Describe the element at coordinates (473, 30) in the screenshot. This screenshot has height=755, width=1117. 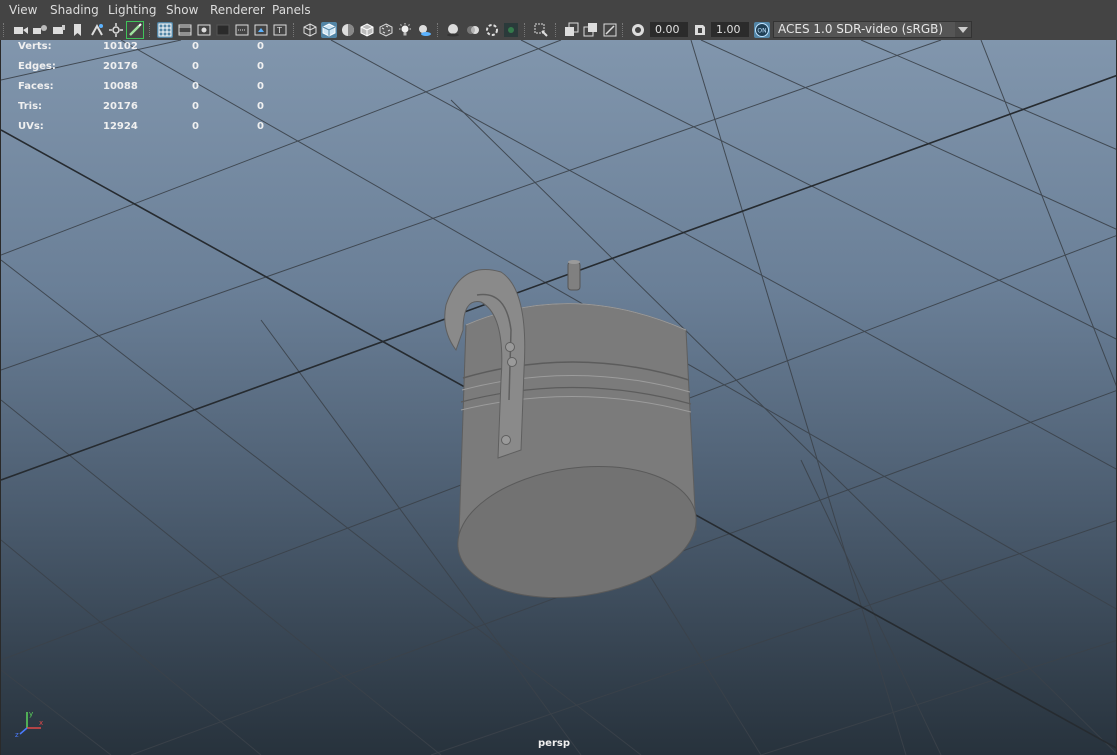
I see `motion-blur-icon` at that location.